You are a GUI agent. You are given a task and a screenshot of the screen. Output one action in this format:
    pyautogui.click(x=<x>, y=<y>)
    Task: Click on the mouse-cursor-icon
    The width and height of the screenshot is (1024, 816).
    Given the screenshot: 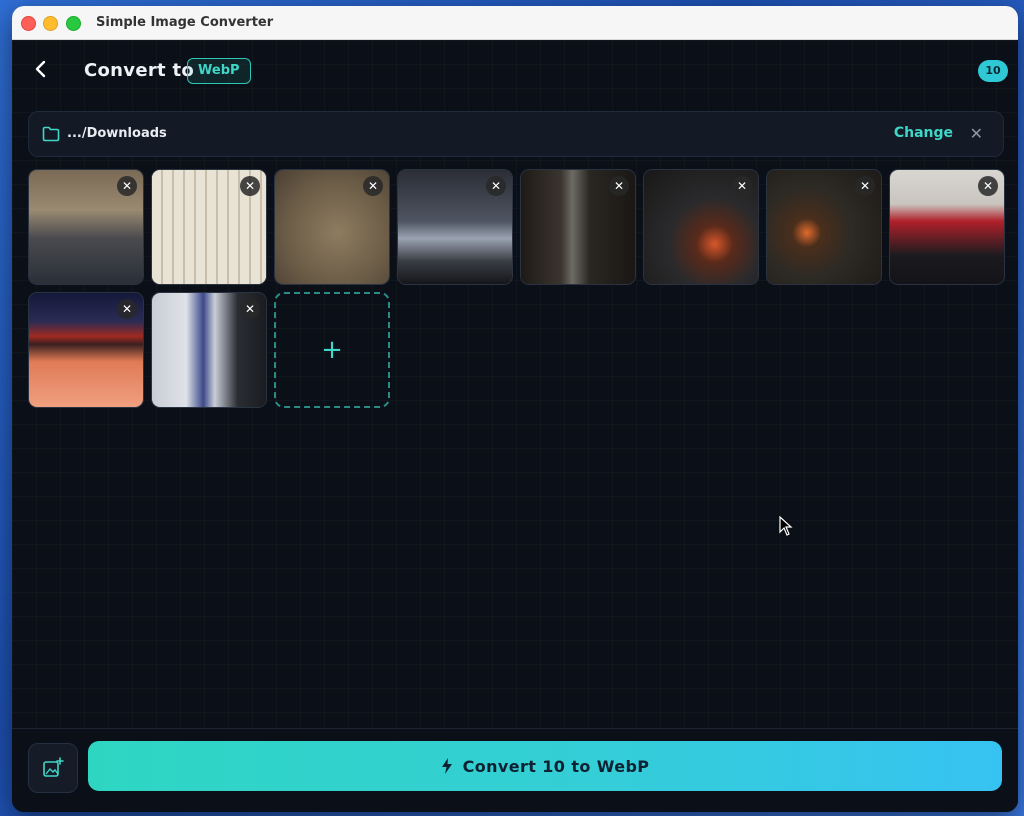 What is the action you would take?
    pyautogui.click(x=786, y=526)
    